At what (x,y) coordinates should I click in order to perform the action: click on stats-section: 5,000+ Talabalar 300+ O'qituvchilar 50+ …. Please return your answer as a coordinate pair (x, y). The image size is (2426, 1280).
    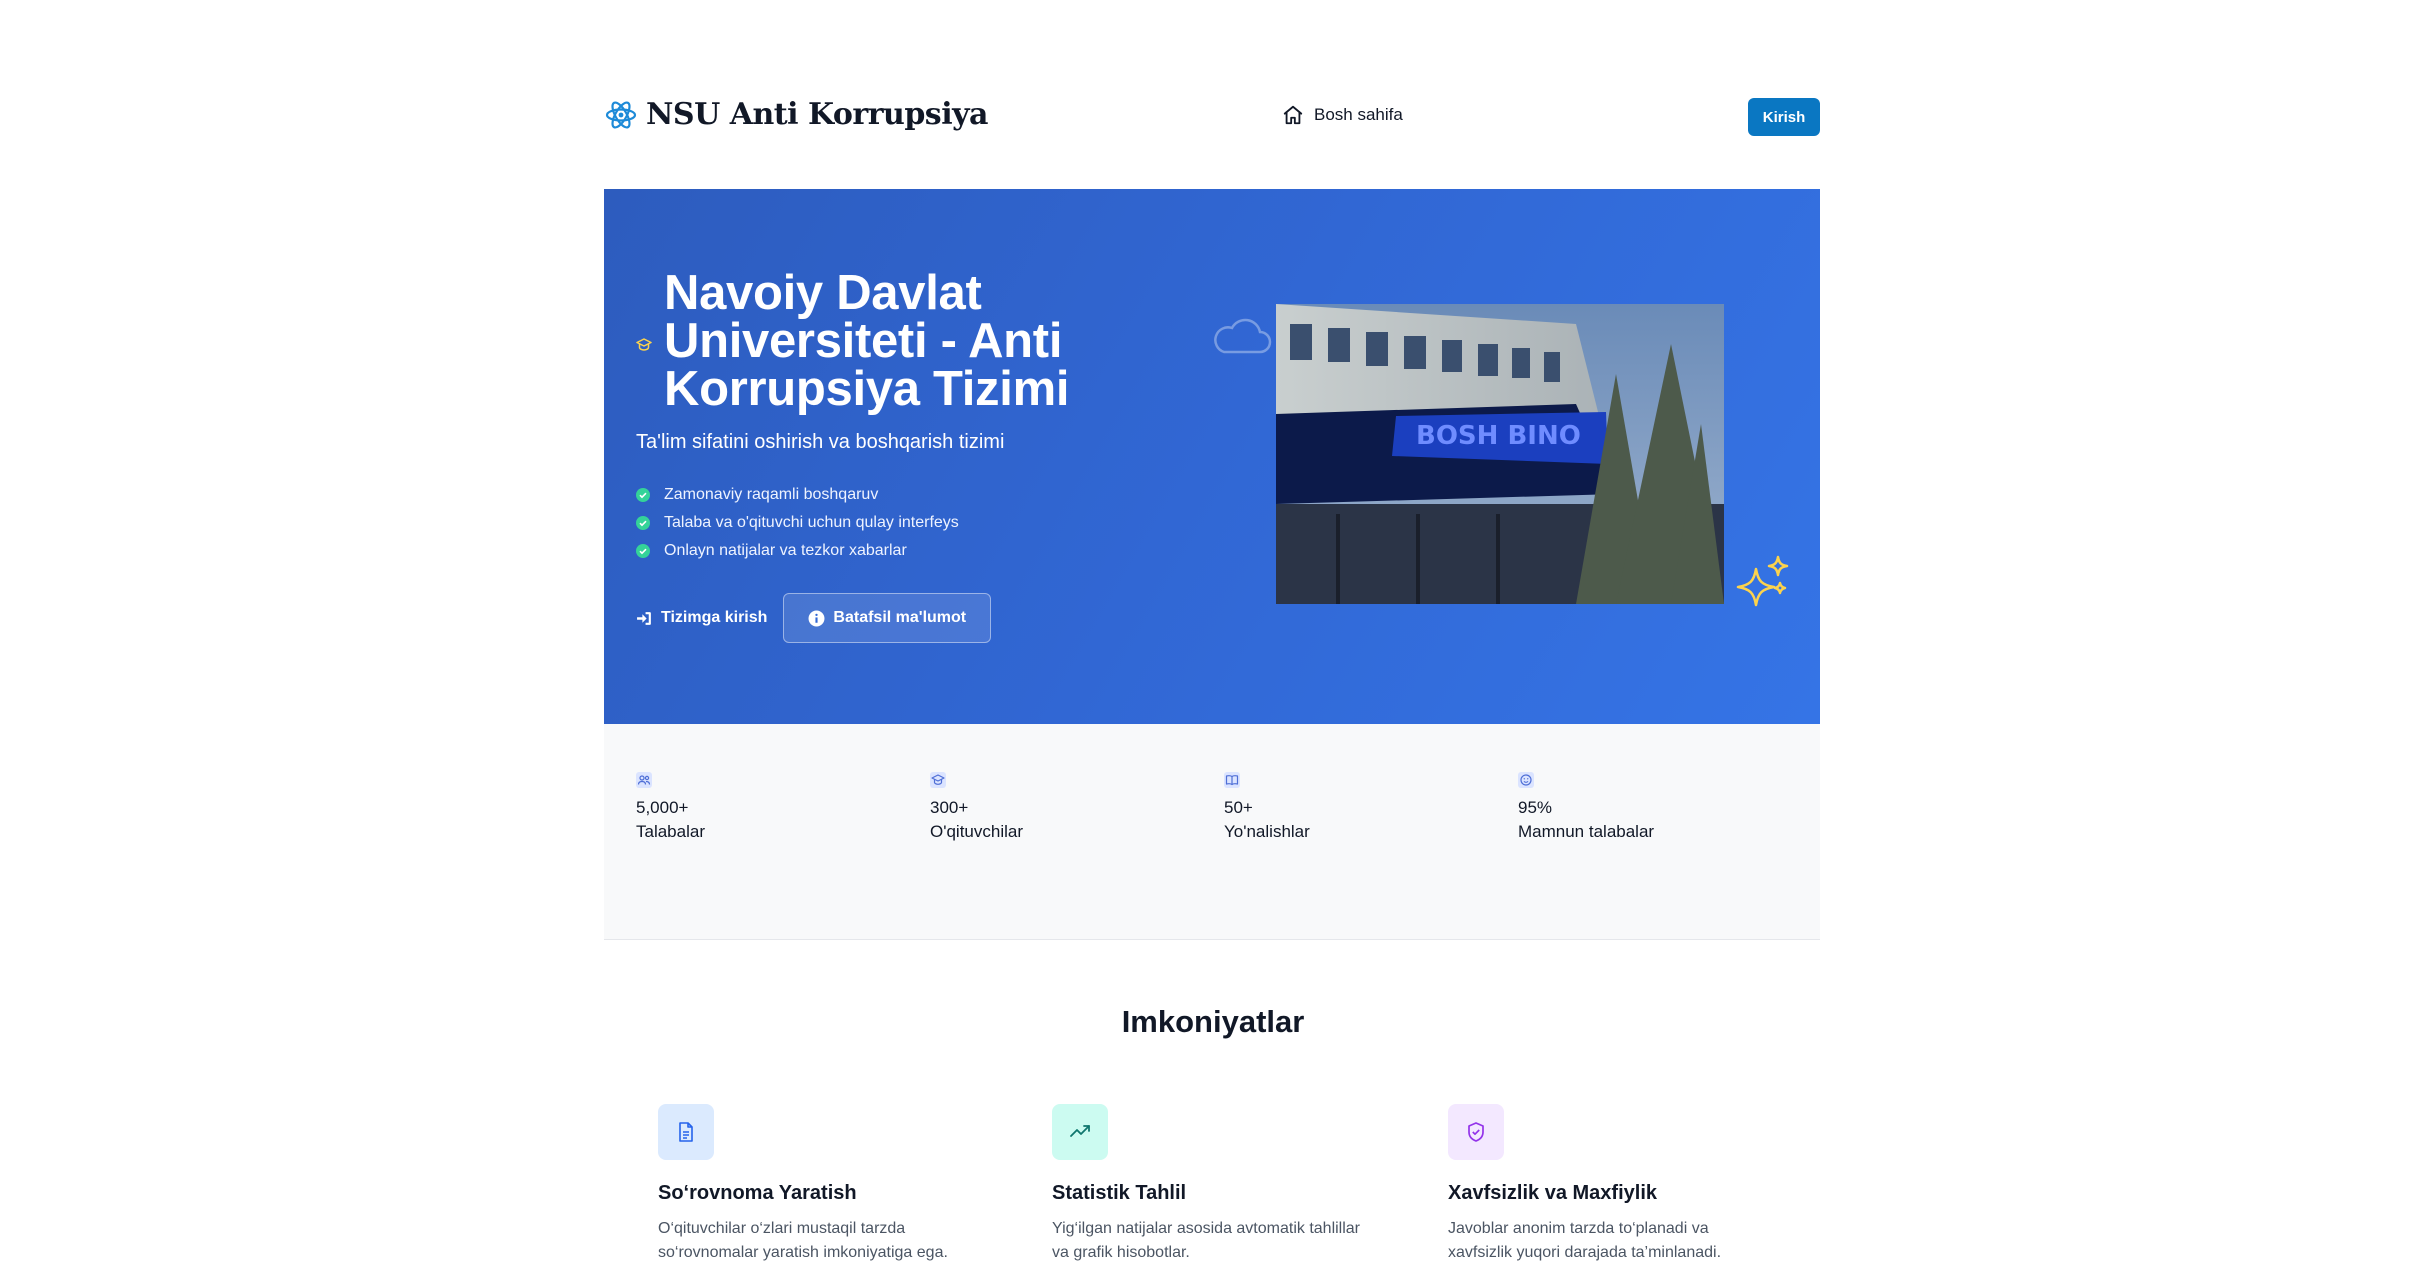
    Looking at the image, I should click on (1212, 832).